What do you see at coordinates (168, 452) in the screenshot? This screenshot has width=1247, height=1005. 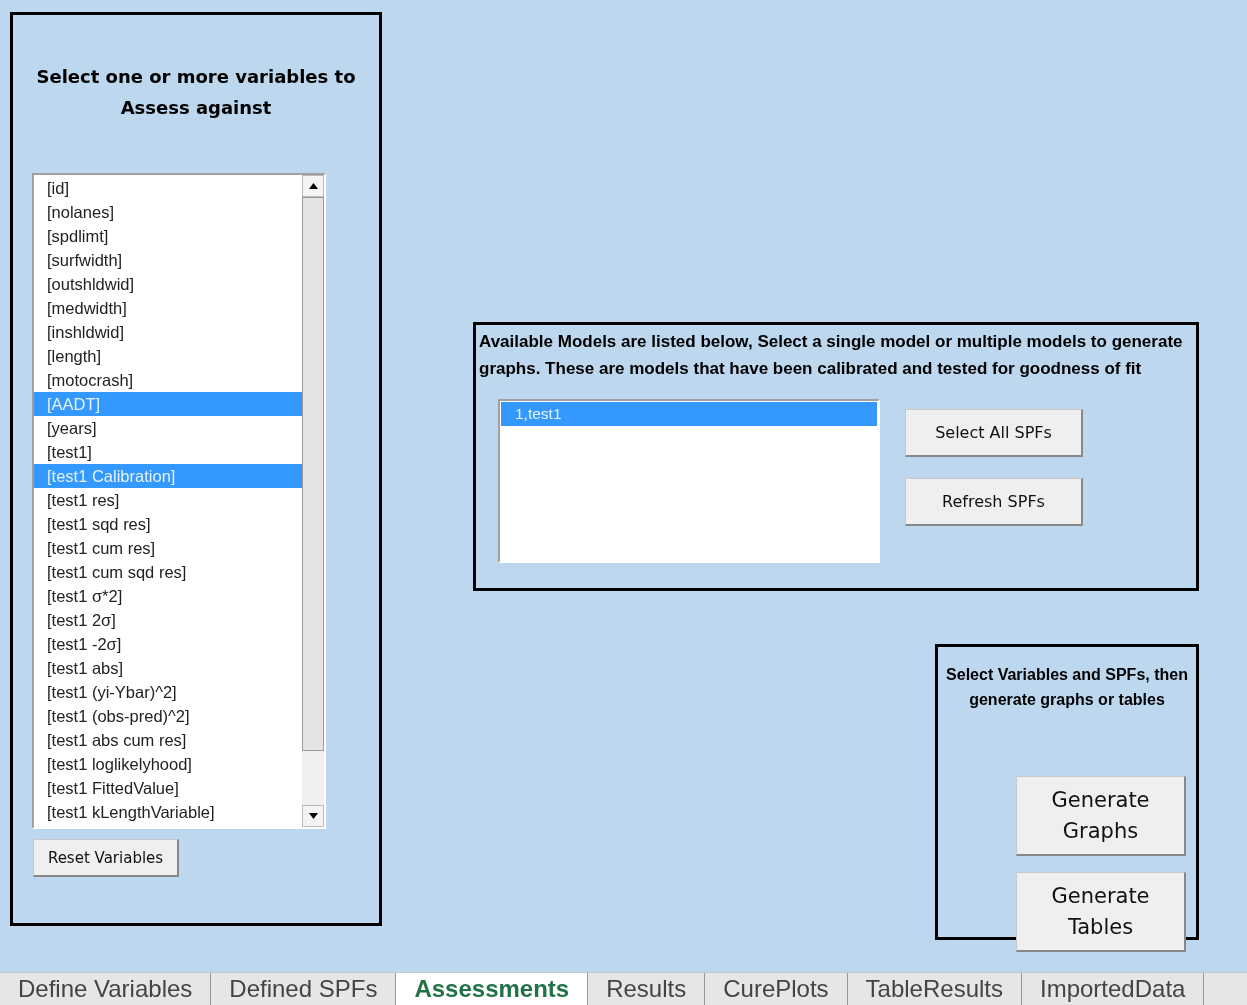 I see `list-item: [test1]` at bounding box center [168, 452].